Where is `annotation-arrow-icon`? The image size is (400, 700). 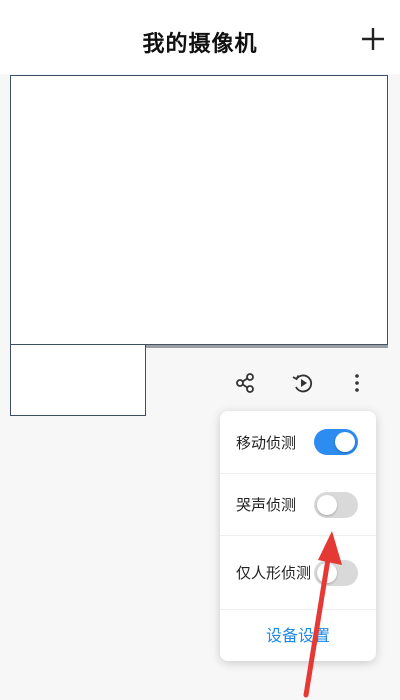 annotation-arrow-icon is located at coordinates (322, 614).